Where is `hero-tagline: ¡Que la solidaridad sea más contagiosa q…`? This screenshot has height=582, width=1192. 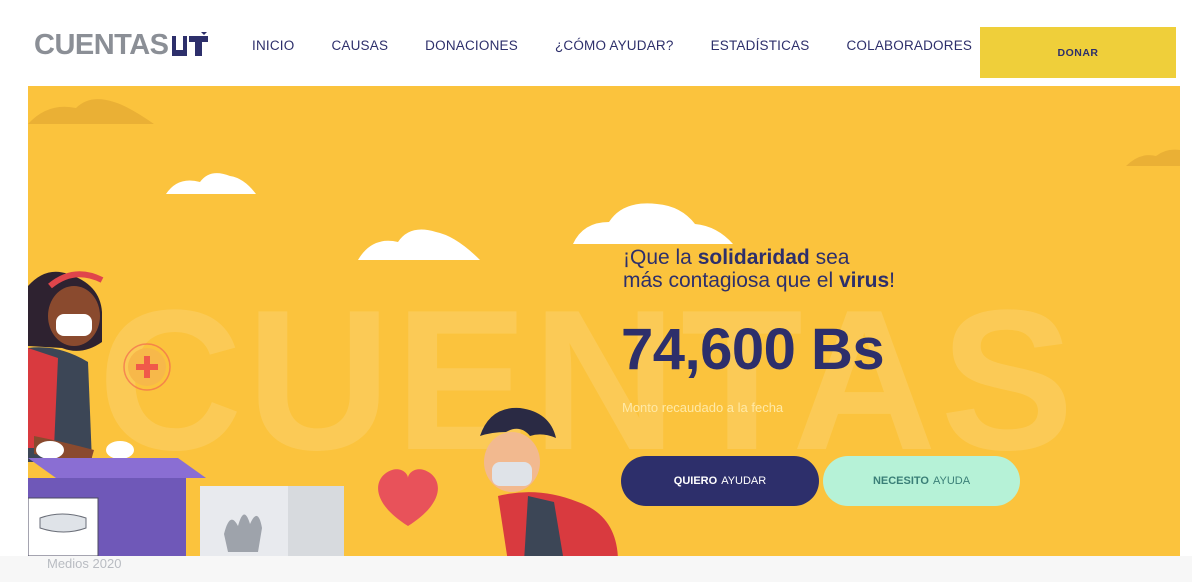 hero-tagline: ¡Que la solidaridad sea más contagiosa q… is located at coordinates (759, 269).